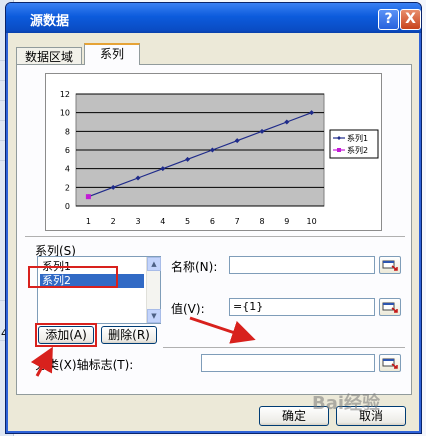  Describe the element at coordinates (50, 21) in the screenshot. I see `dialog-title: 源数据` at that location.